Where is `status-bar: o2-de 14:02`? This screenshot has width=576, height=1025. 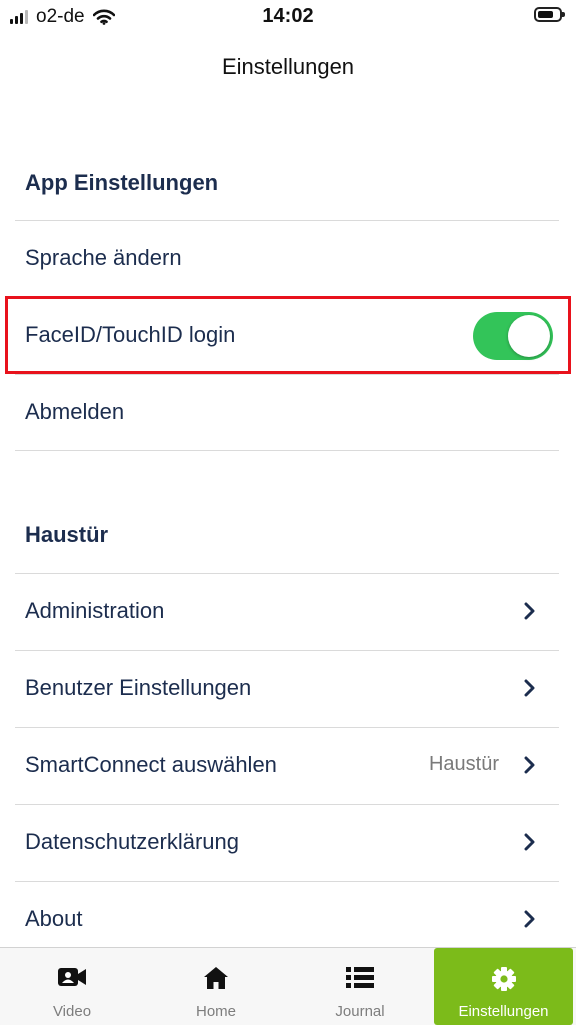
status-bar: o2-de 14:02 is located at coordinates (288, 17).